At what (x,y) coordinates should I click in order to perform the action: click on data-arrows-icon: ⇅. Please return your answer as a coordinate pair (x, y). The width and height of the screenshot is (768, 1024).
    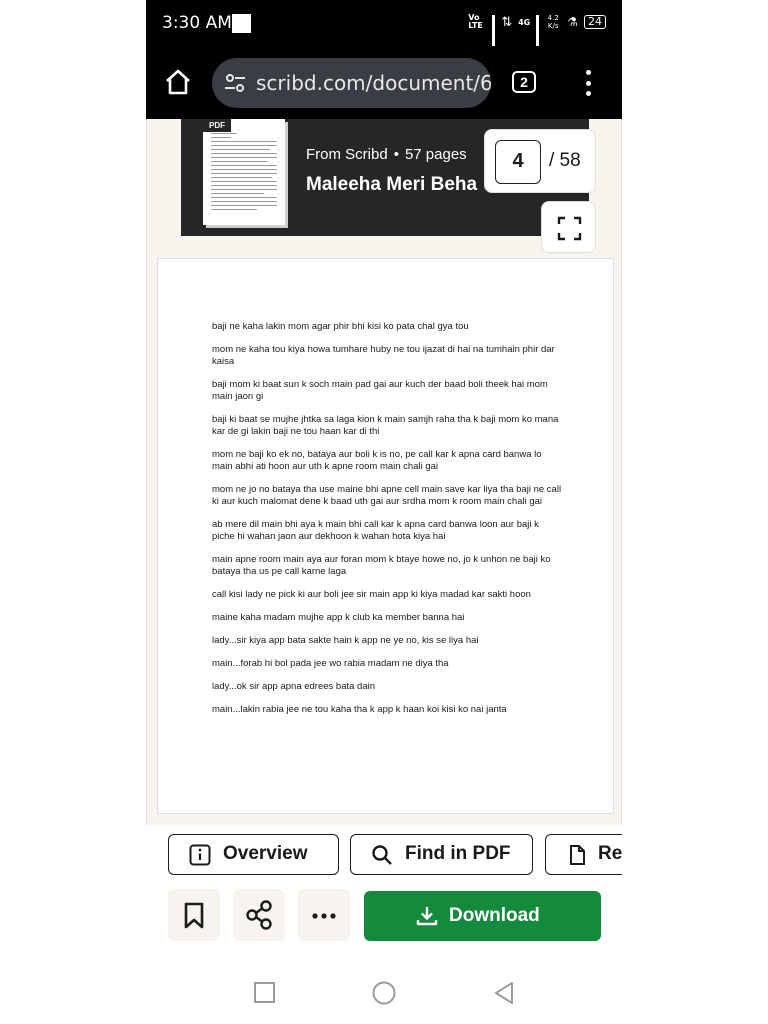
    Looking at the image, I should click on (507, 22).